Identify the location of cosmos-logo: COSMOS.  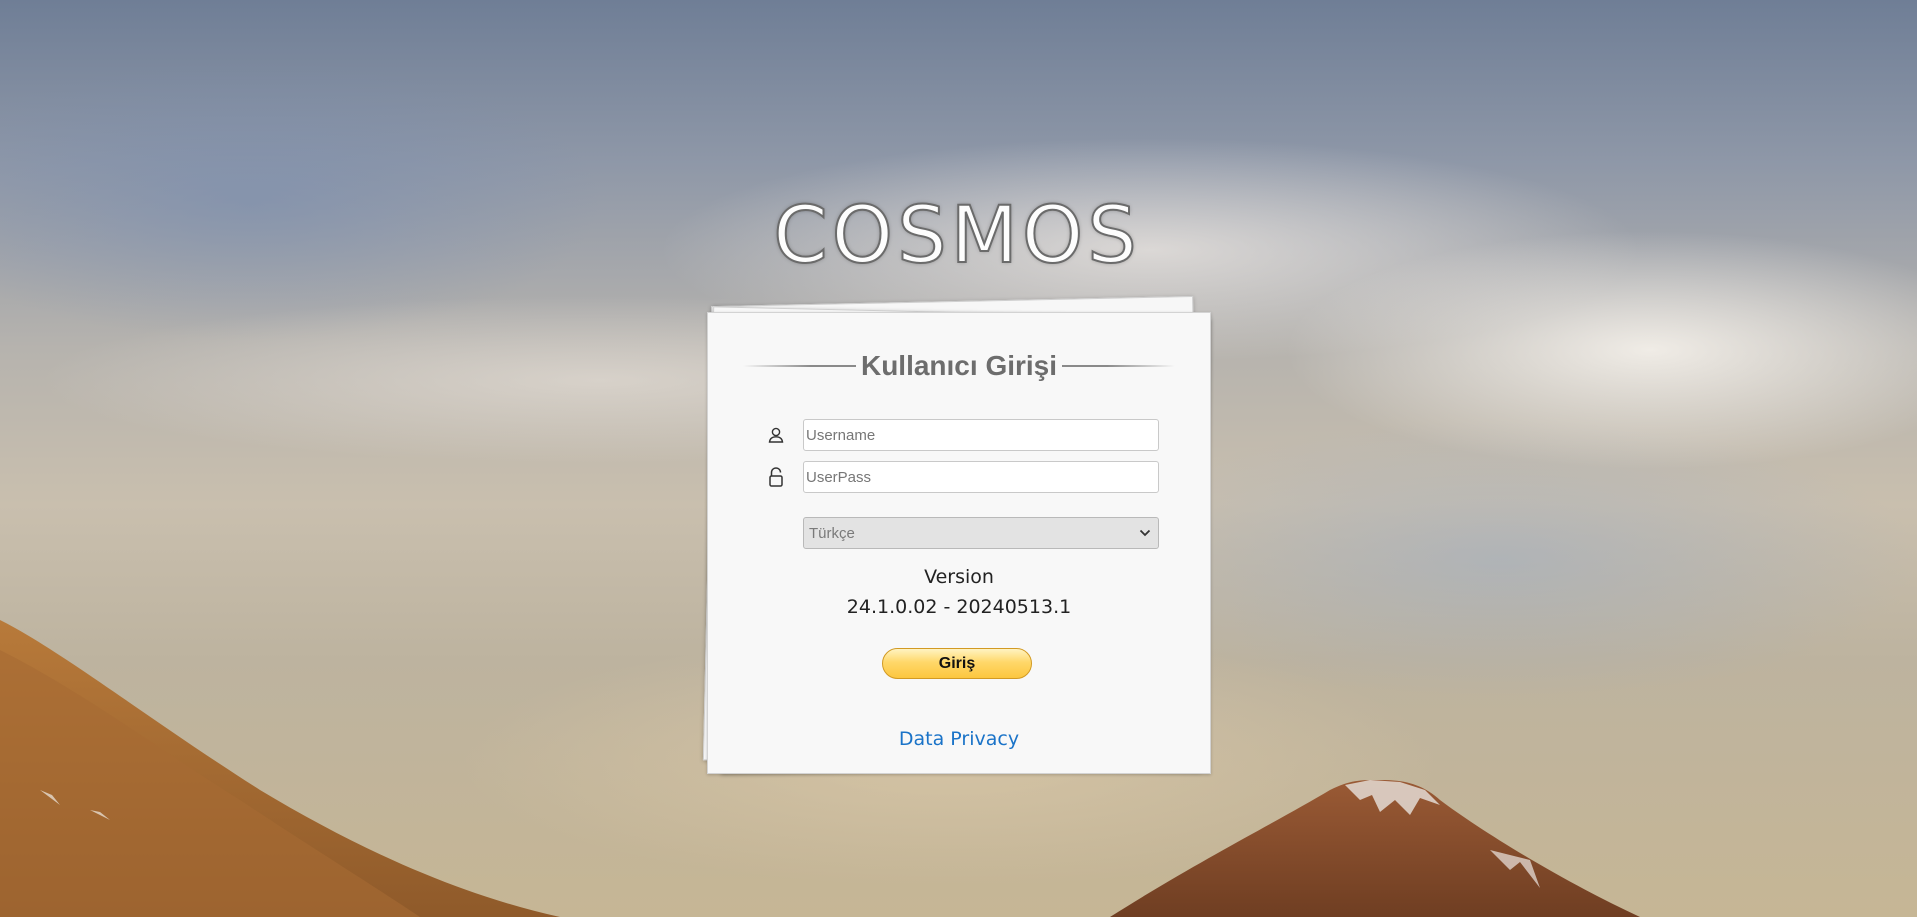
(955, 236).